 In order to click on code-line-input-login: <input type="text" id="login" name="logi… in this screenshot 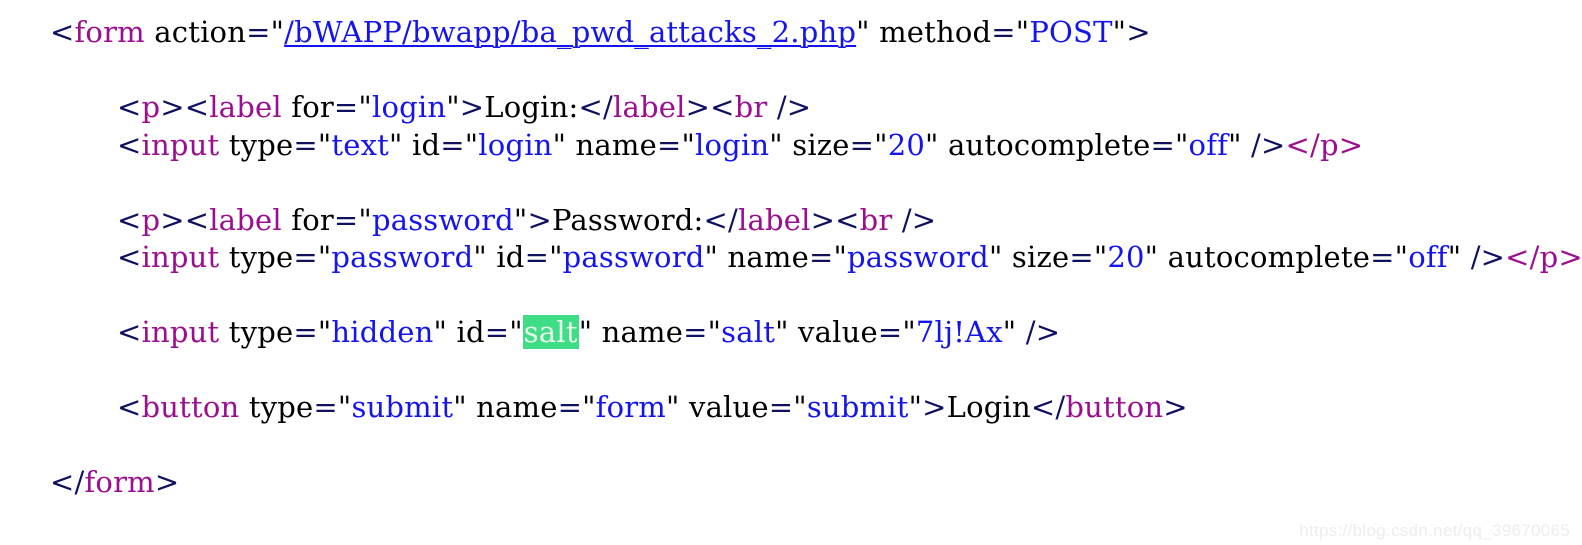, I will do `click(791, 146)`.